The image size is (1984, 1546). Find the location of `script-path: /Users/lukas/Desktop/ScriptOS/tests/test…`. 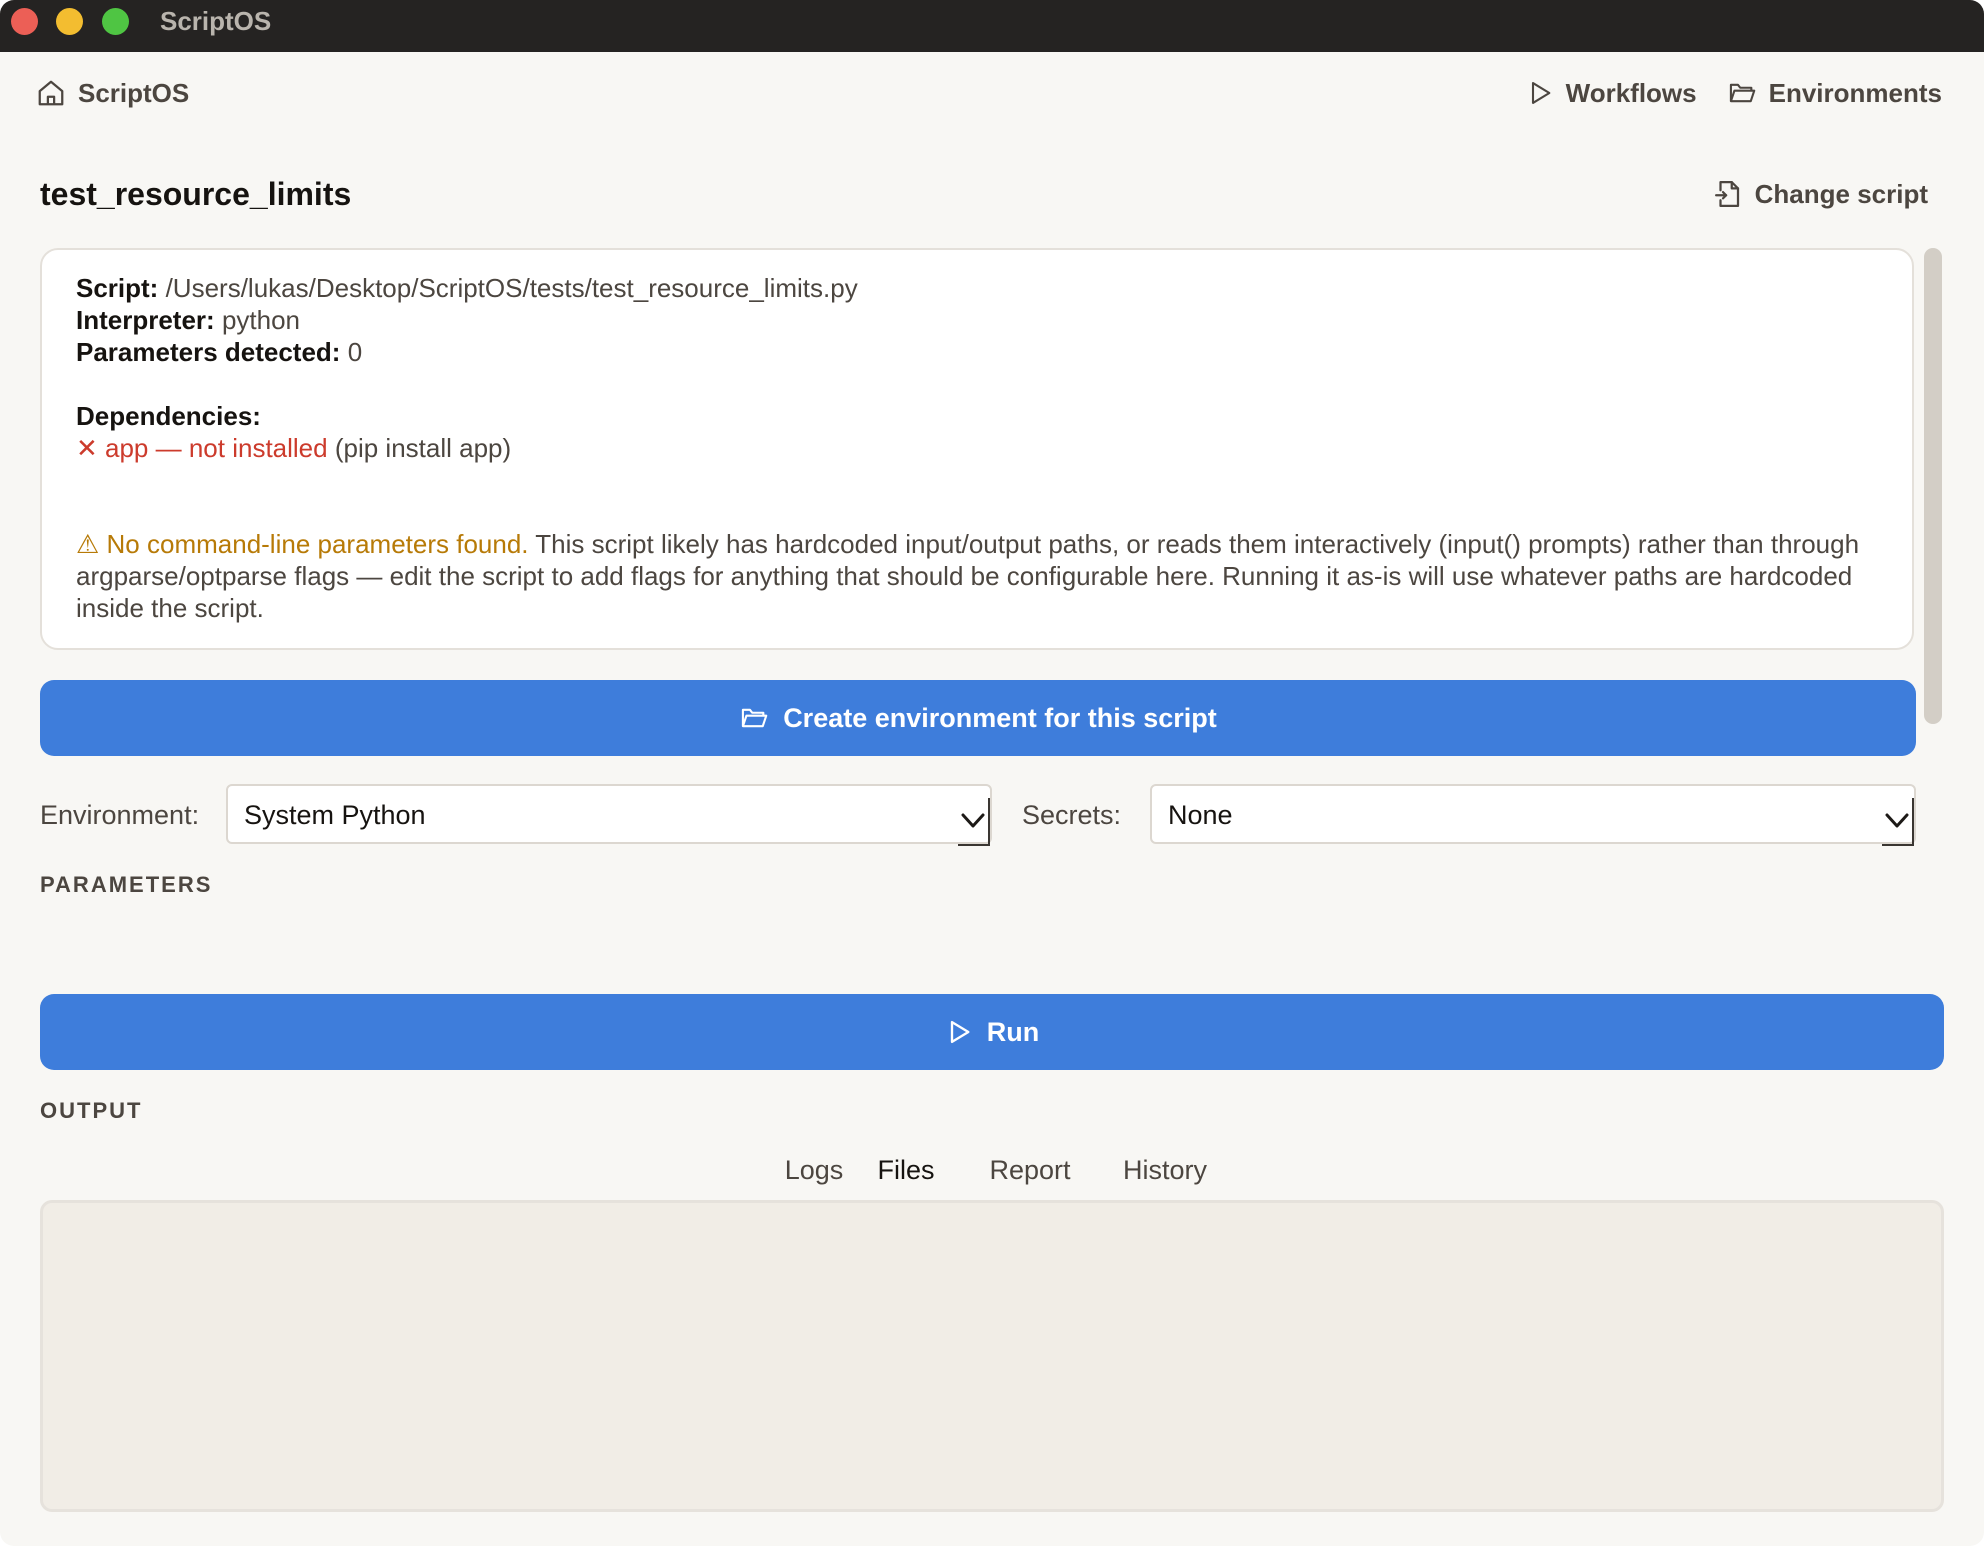

script-path: /Users/lukas/Desktop/ScriptOS/tests/test… is located at coordinates (511, 288).